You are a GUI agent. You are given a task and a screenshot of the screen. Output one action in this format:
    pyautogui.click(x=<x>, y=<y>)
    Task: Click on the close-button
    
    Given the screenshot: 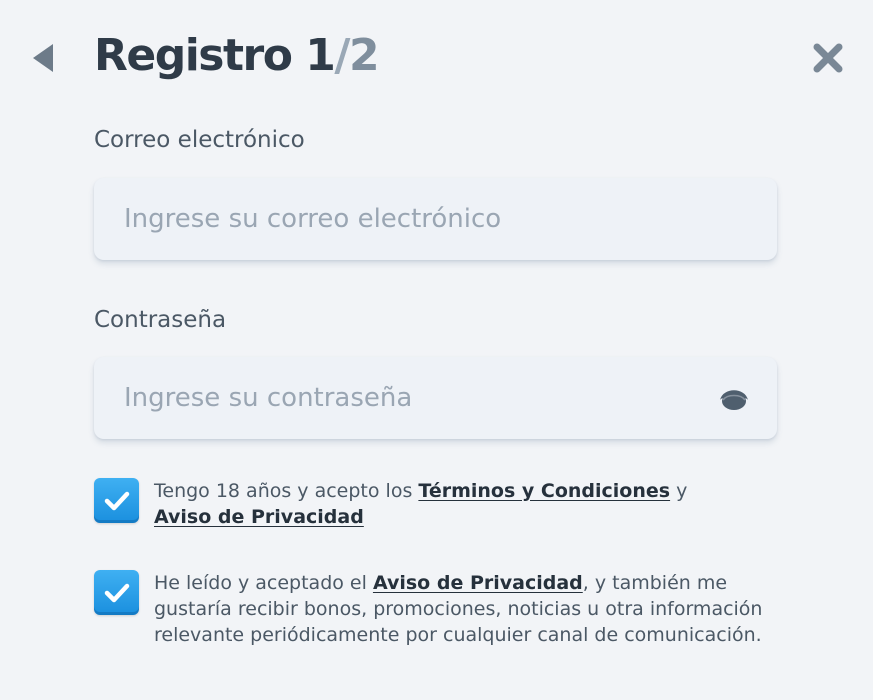 What is the action you would take?
    pyautogui.click(x=828, y=58)
    